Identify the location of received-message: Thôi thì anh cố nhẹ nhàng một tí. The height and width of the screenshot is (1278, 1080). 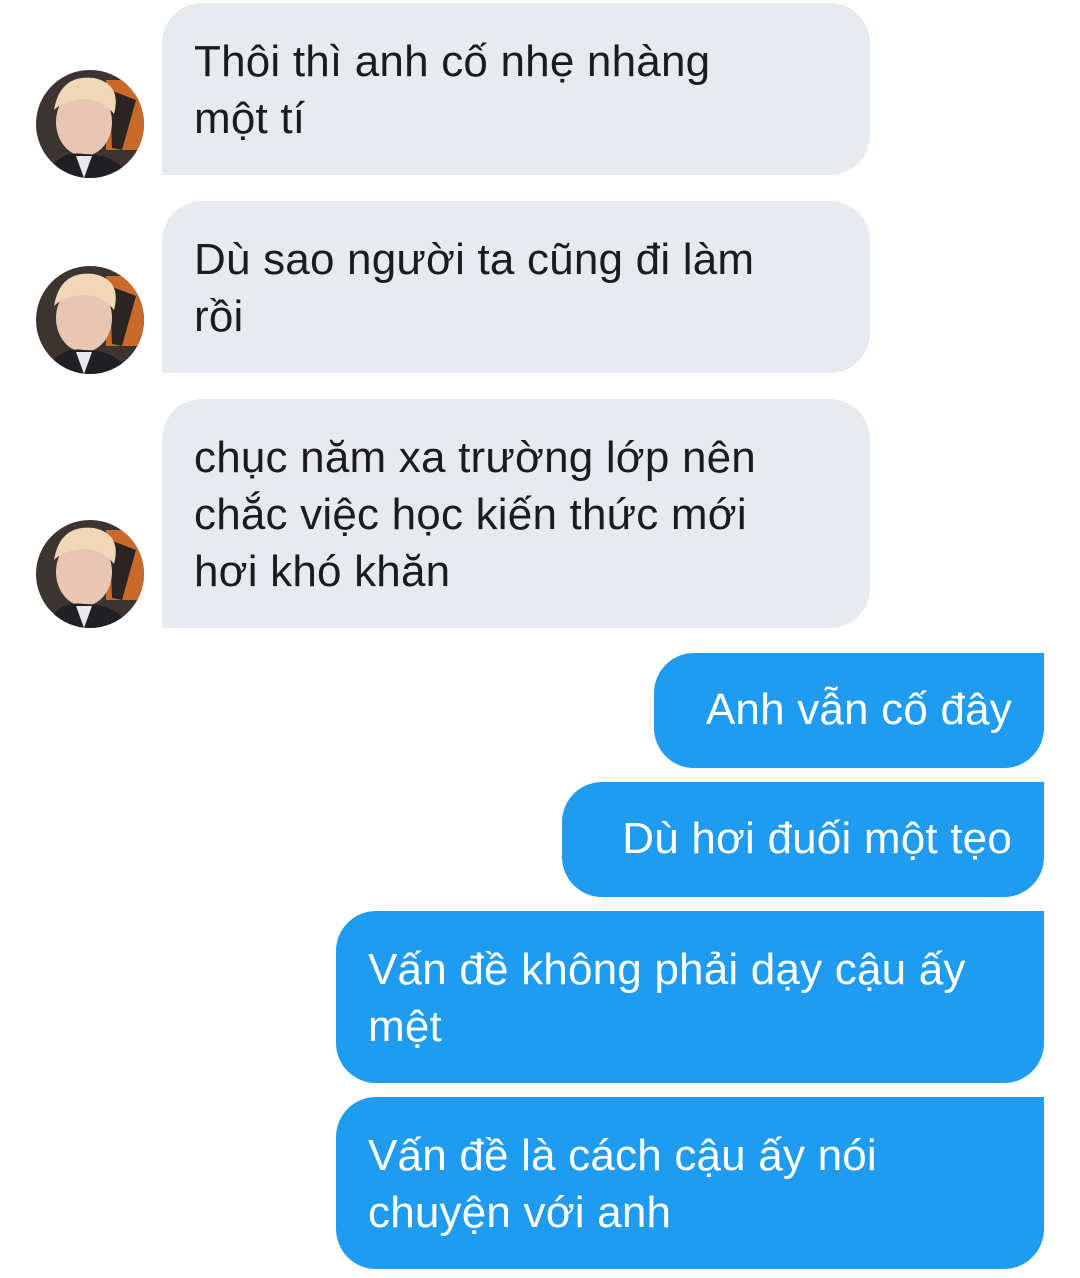
(516, 89).